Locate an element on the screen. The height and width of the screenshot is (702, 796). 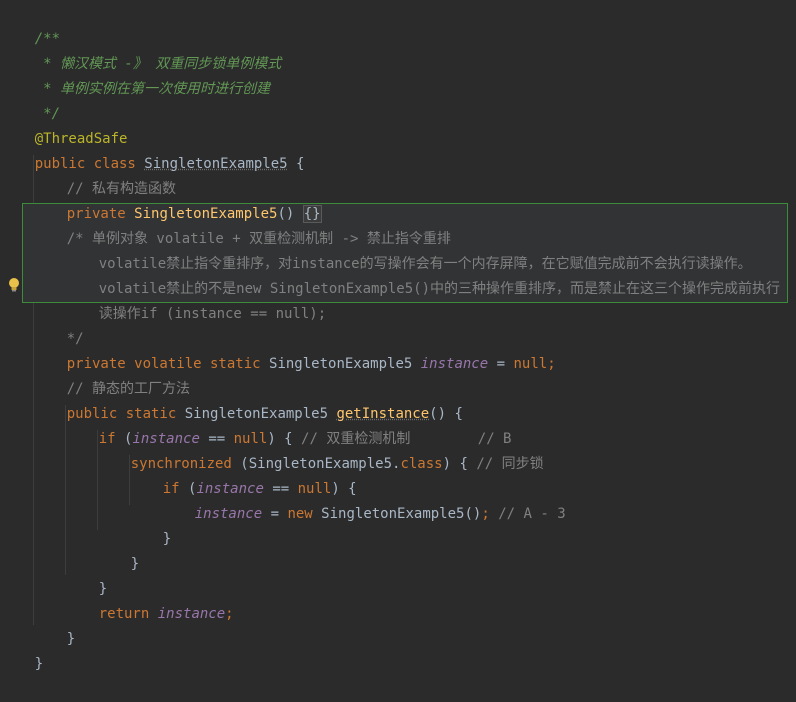
code-line-4: */ is located at coordinates (30, 99).